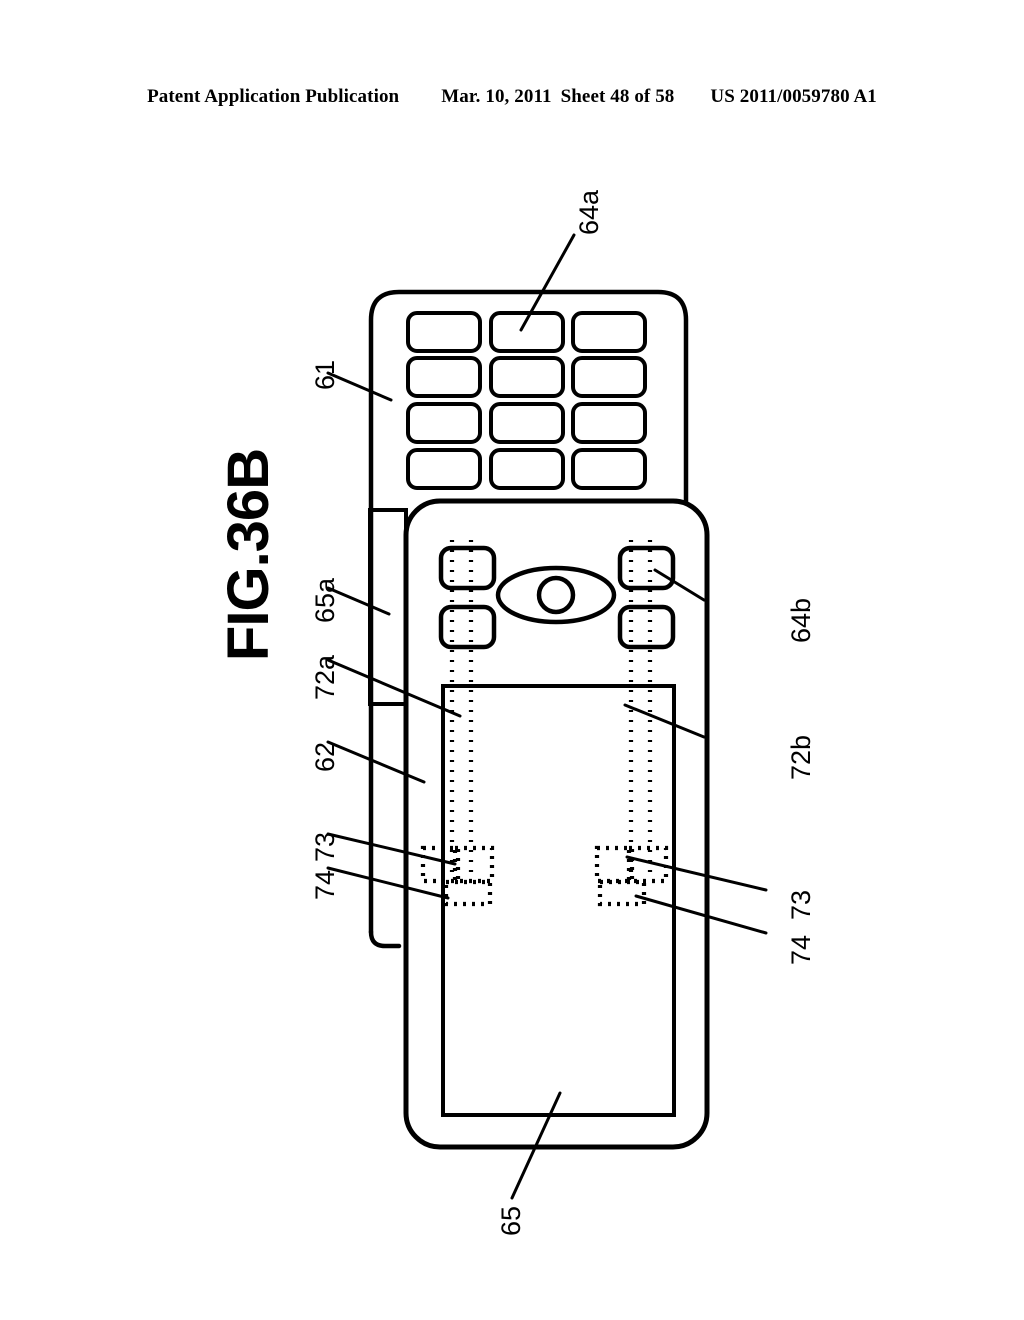 The height and width of the screenshot is (1320, 1024). What do you see at coordinates (325, 600) in the screenshot?
I see `ref-label-65a: 65a` at bounding box center [325, 600].